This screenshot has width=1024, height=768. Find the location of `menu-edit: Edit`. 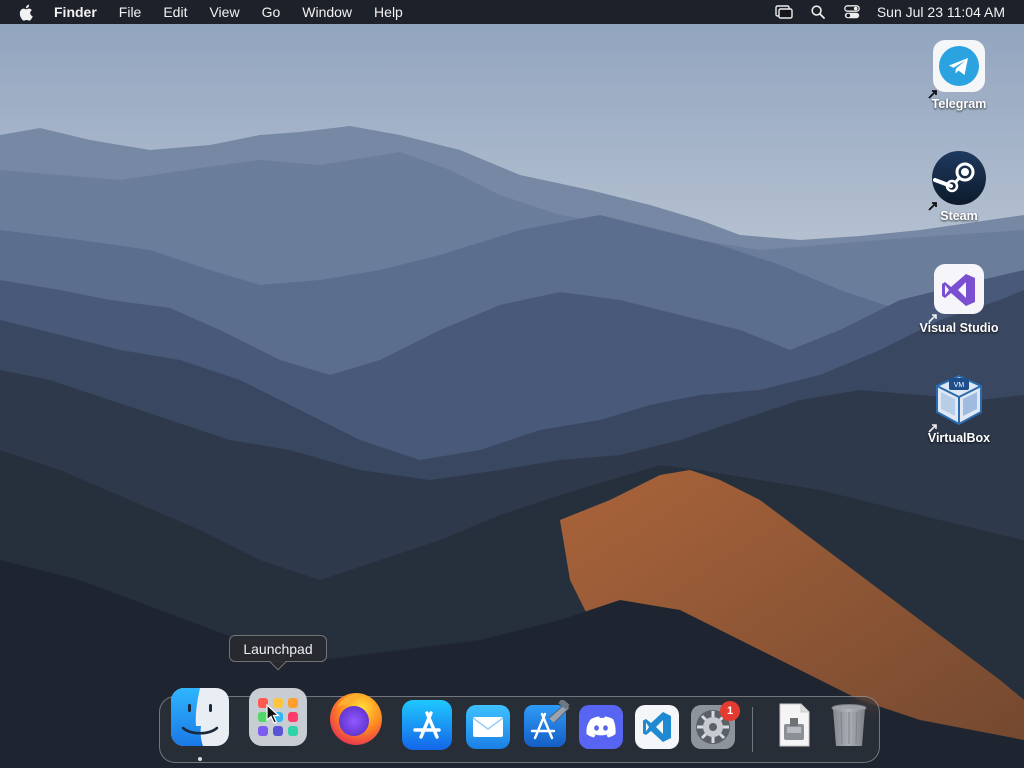

menu-edit: Edit is located at coordinates (175, 12).